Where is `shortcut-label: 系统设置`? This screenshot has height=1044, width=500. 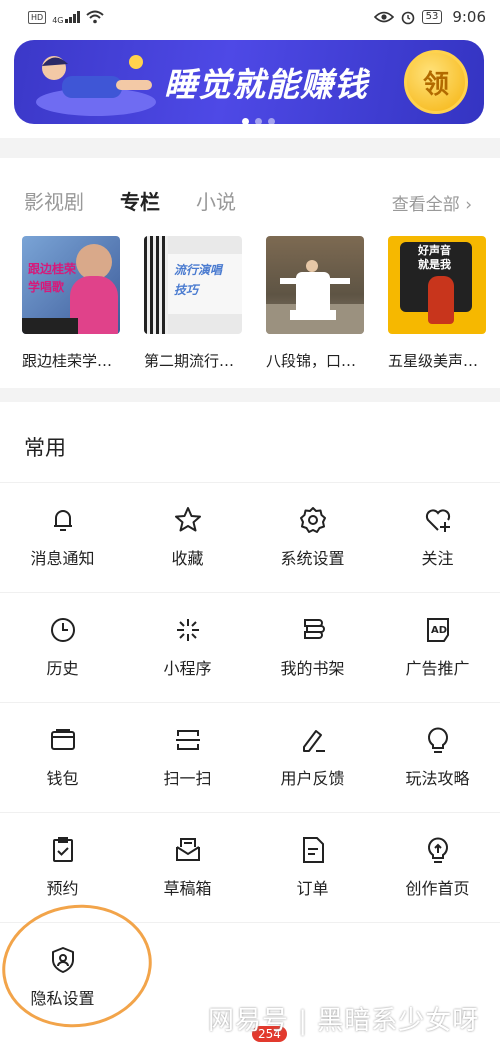
shortcut-label: 系统设置 is located at coordinates (312, 558).